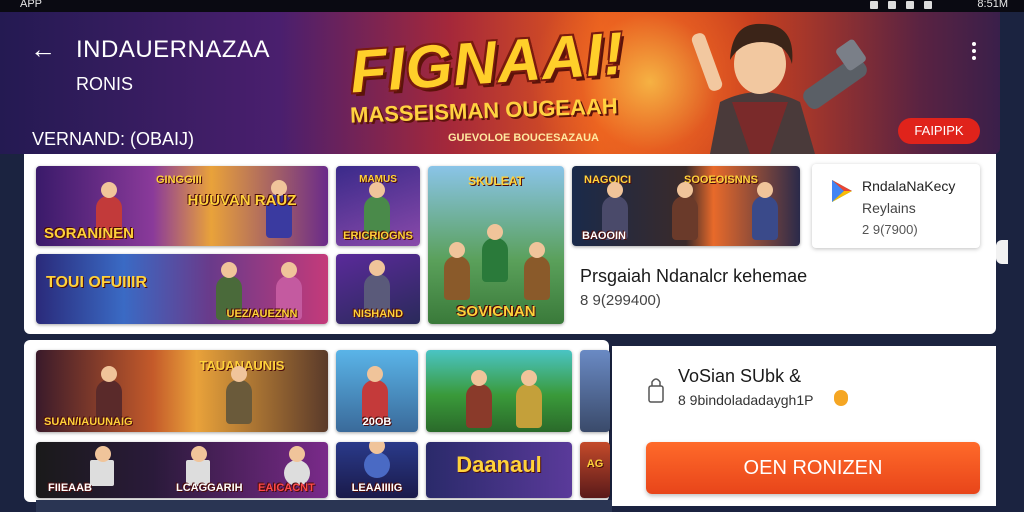 The image size is (1024, 512). Describe the element at coordinates (890, 229) in the screenshot. I see `related-app-count: 2 9(7900)` at that location.